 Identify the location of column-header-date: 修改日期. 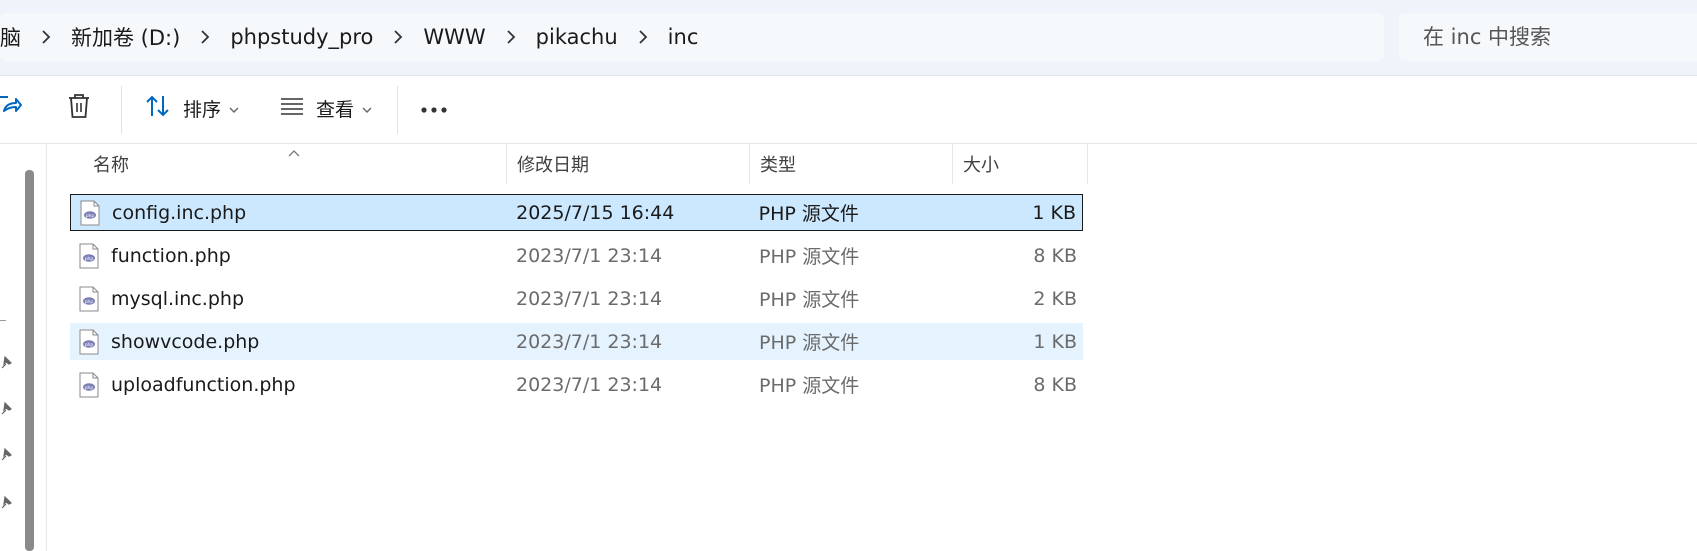
(628, 164).